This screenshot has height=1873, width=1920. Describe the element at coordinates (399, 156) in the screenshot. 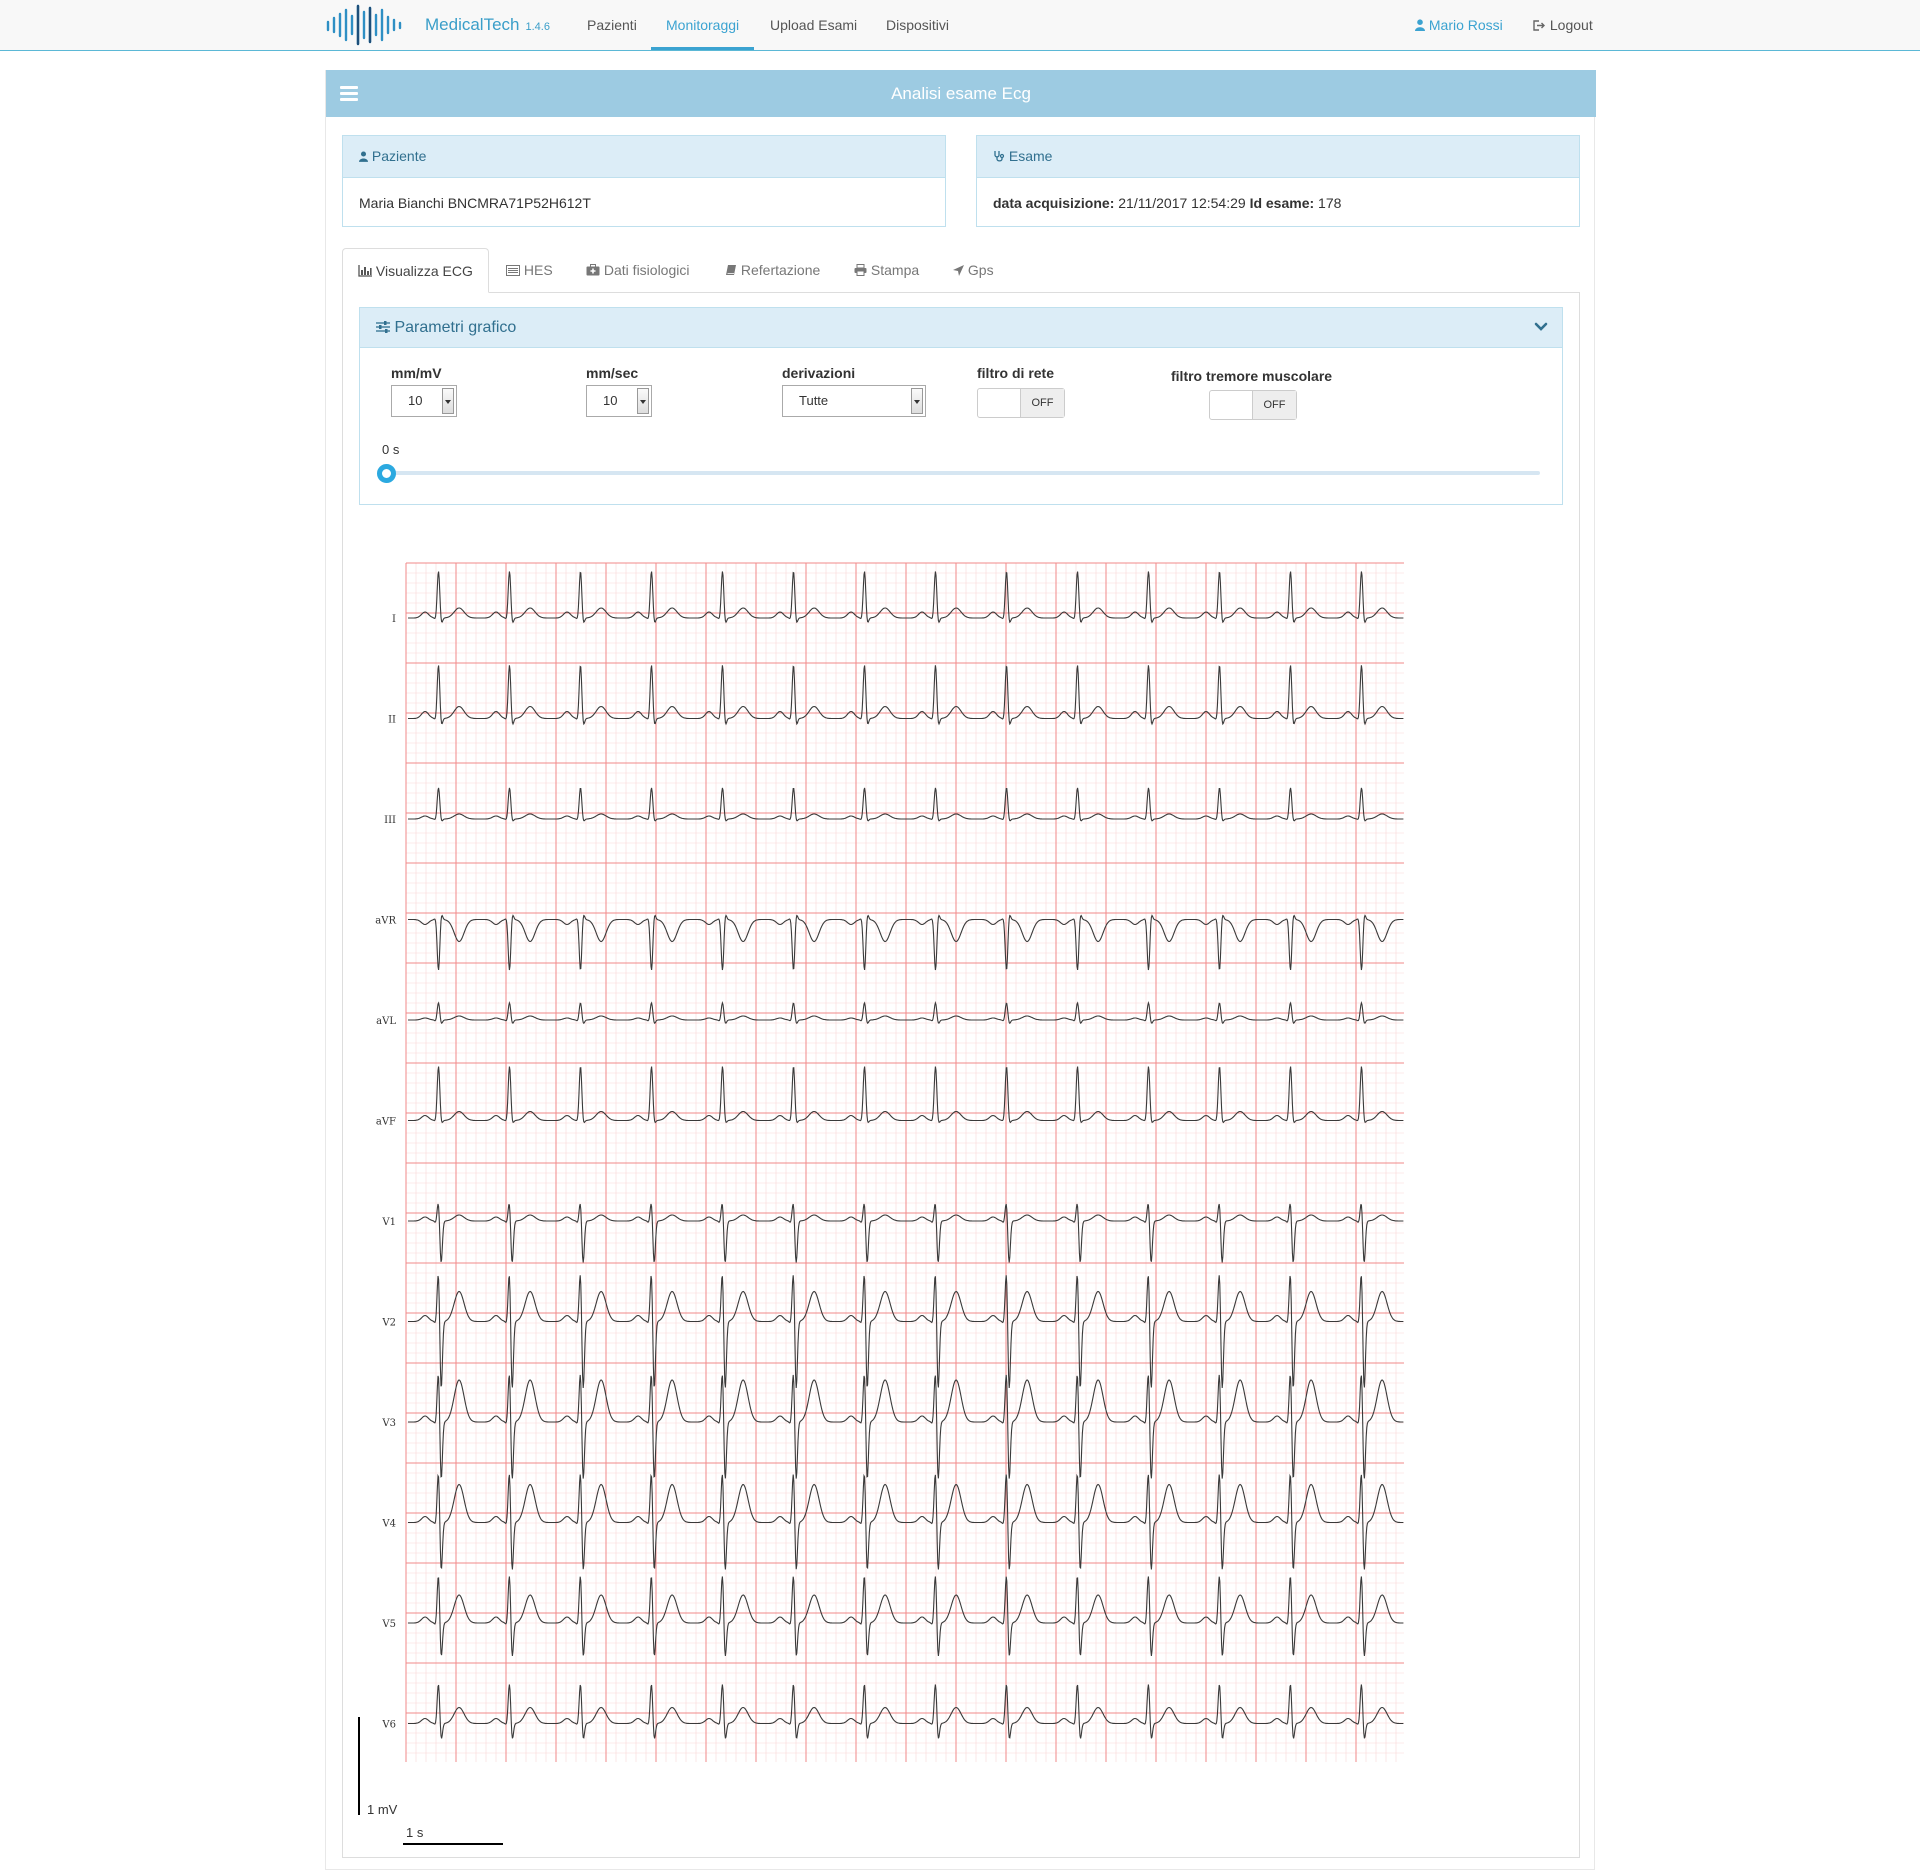

I see `patient-heading: Paziente` at that location.